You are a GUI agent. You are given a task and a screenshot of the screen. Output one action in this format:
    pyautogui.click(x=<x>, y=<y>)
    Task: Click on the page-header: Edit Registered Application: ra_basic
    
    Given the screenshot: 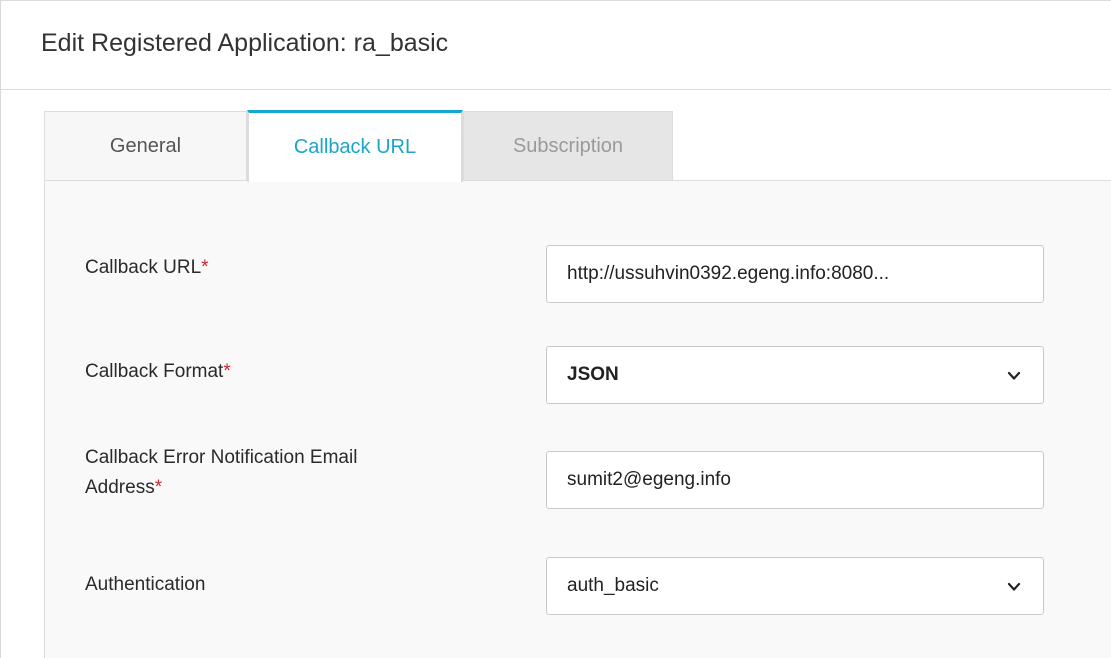 What is the action you would take?
    pyautogui.click(x=556, y=45)
    